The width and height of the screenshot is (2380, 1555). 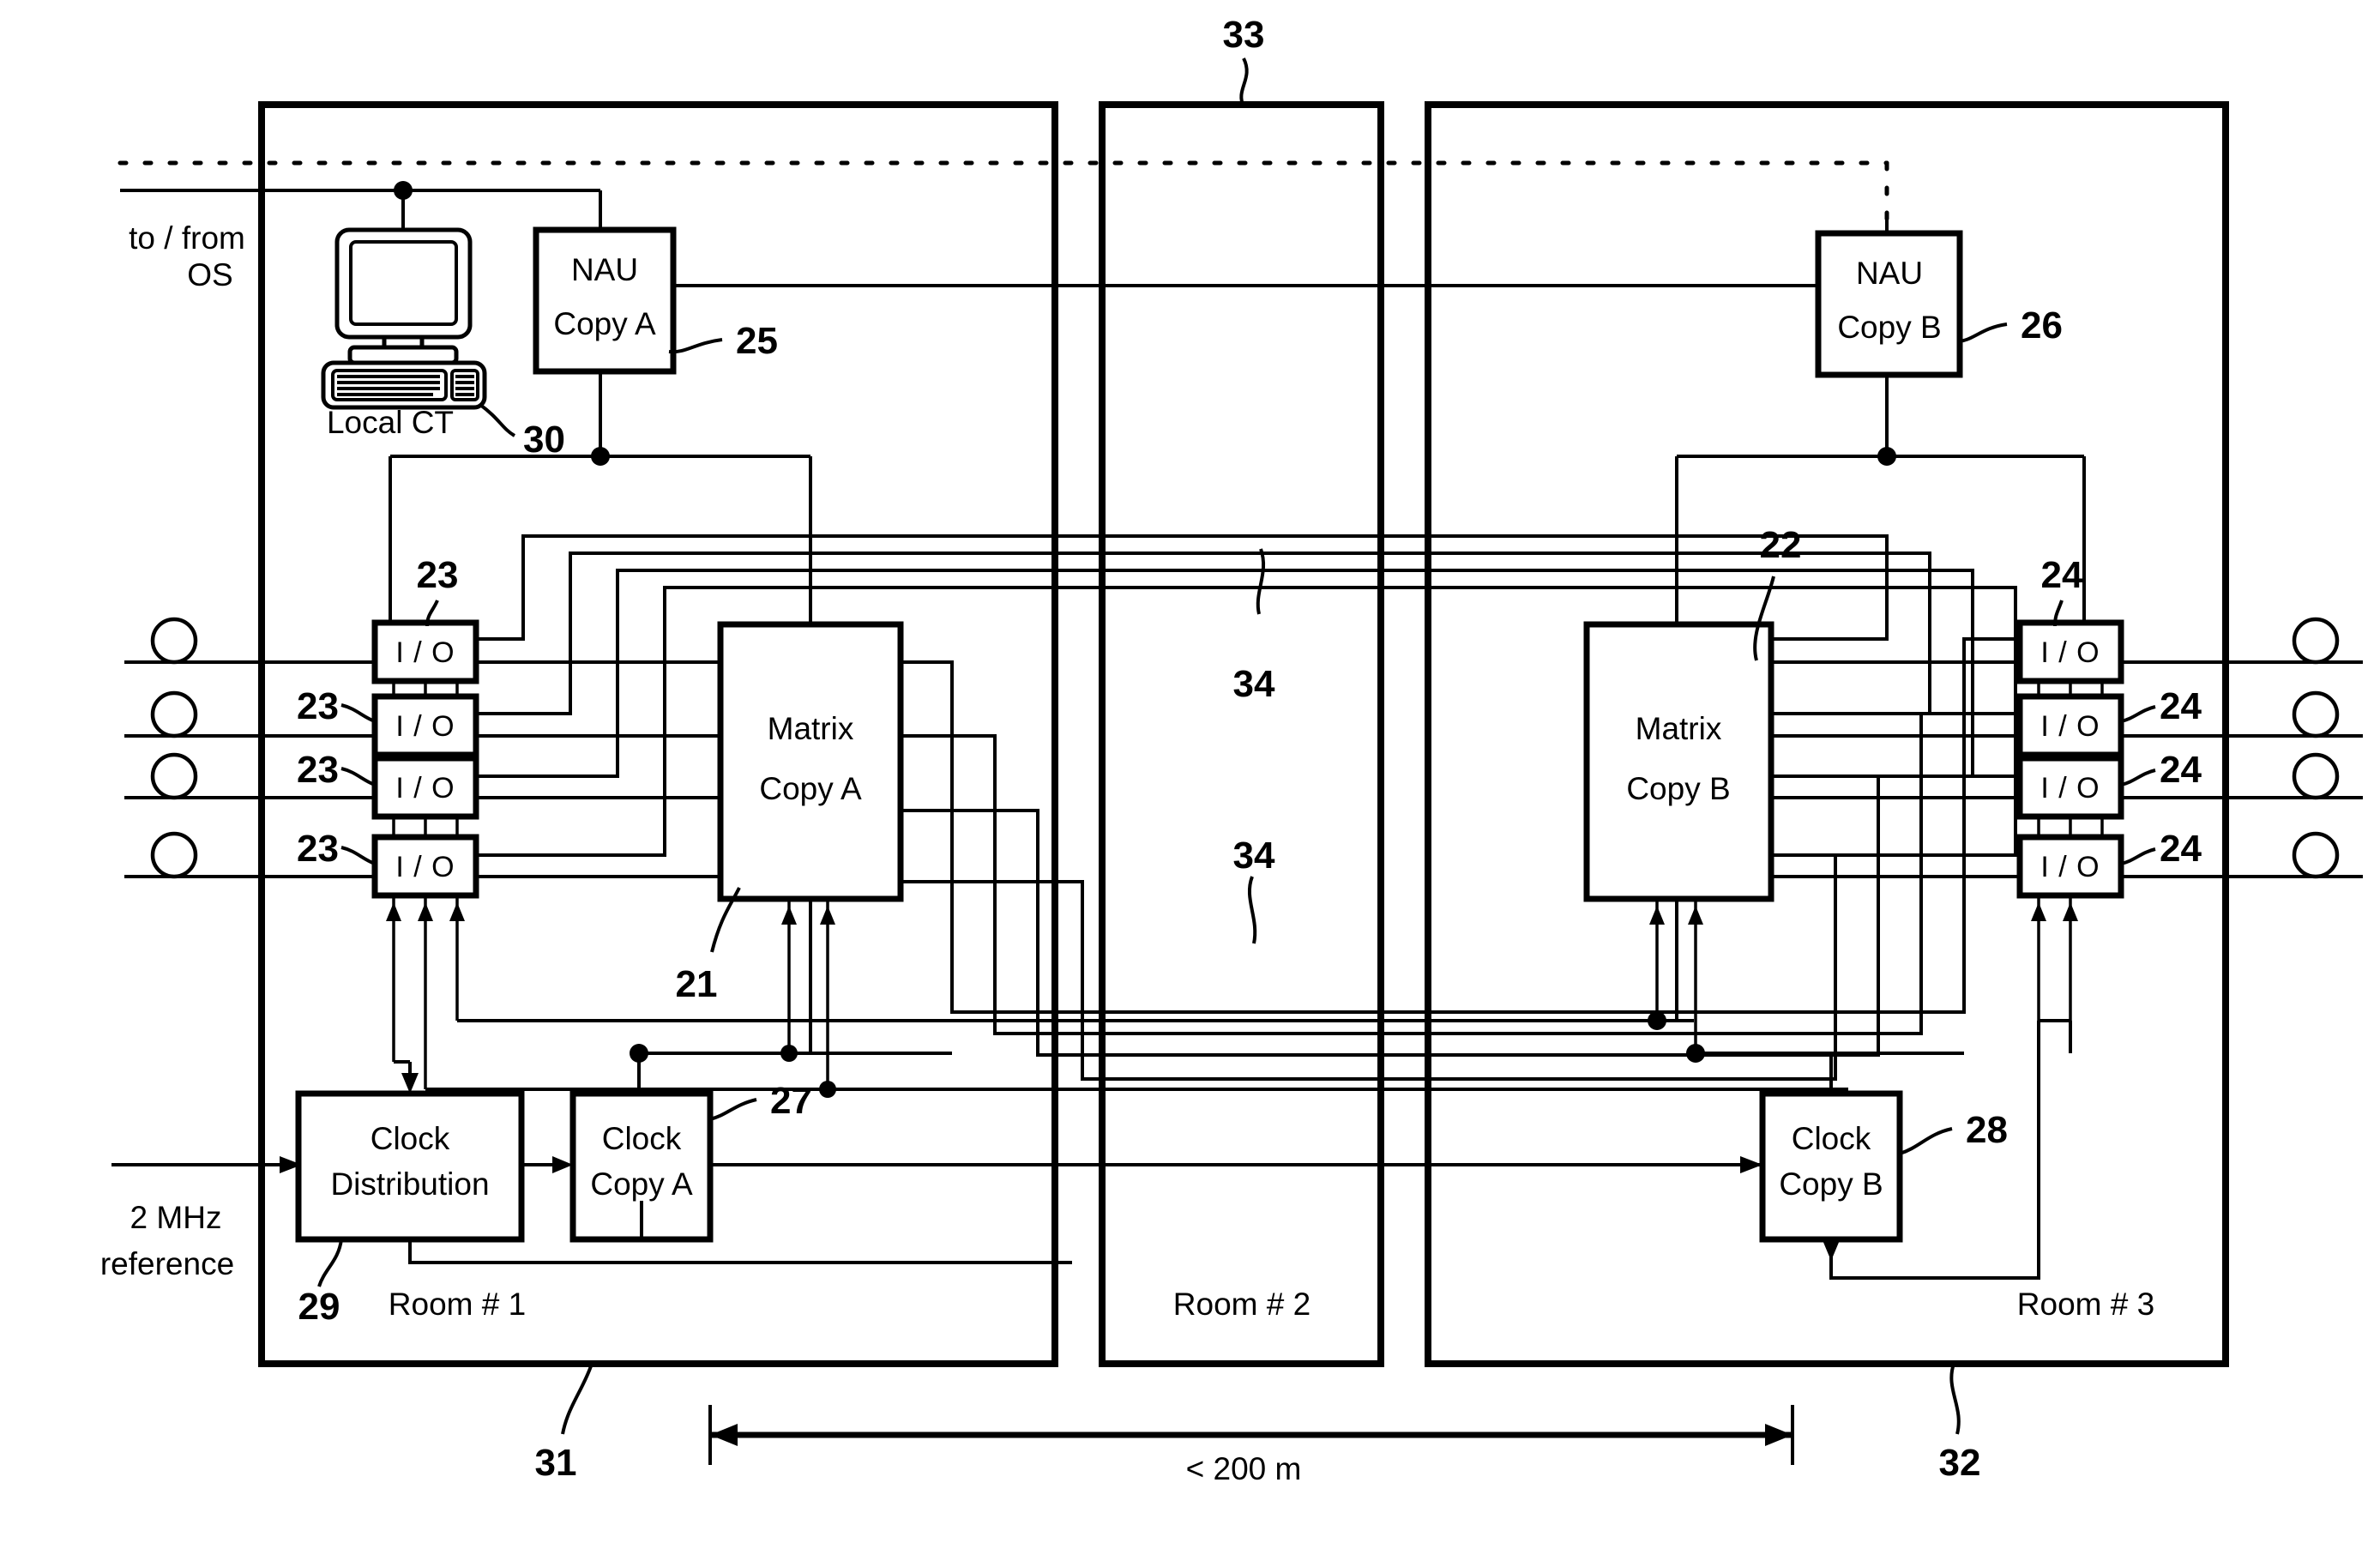 What do you see at coordinates (1781, 545) in the screenshot?
I see `ref-22: 22` at bounding box center [1781, 545].